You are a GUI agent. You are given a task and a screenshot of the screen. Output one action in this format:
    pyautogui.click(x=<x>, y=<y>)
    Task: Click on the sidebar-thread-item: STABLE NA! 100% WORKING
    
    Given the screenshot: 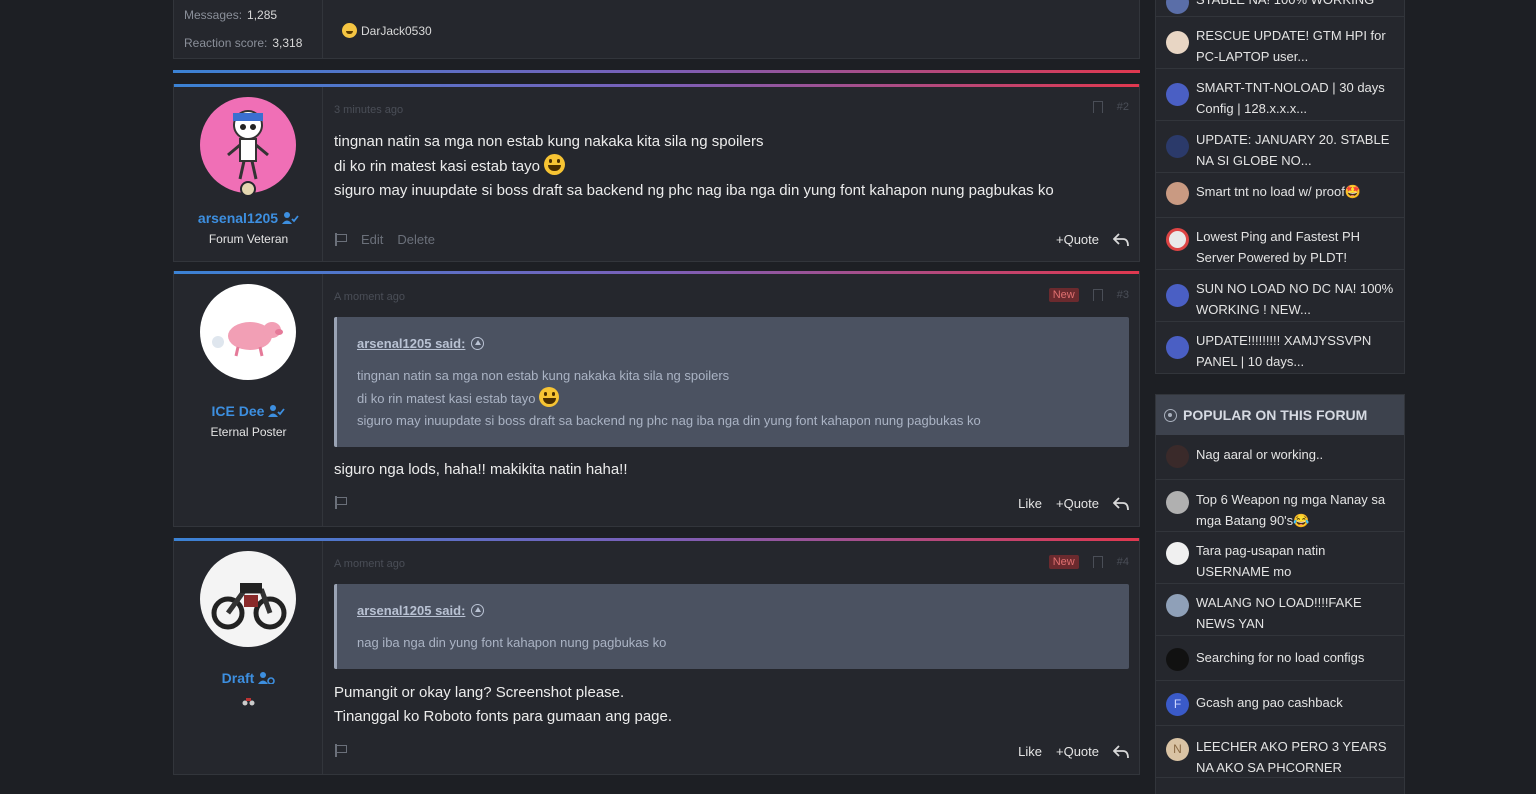 What is the action you would take?
    pyautogui.click(x=1280, y=8)
    